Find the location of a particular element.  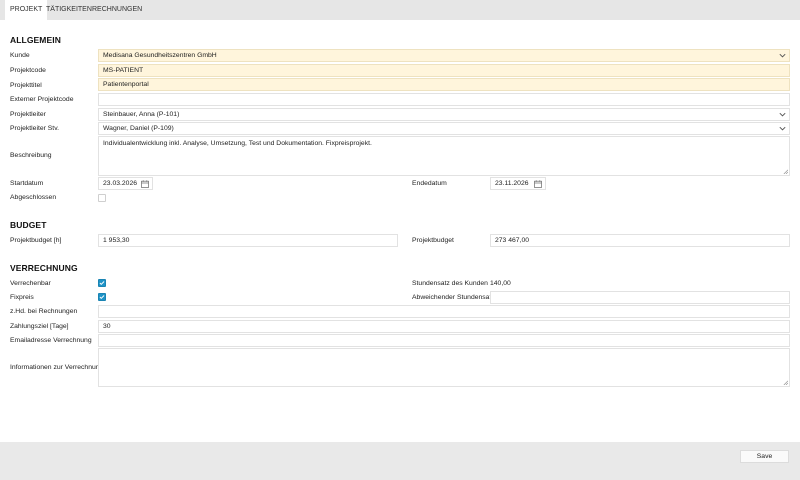

projekttitel-input: Patientenportal is located at coordinates (444, 84).